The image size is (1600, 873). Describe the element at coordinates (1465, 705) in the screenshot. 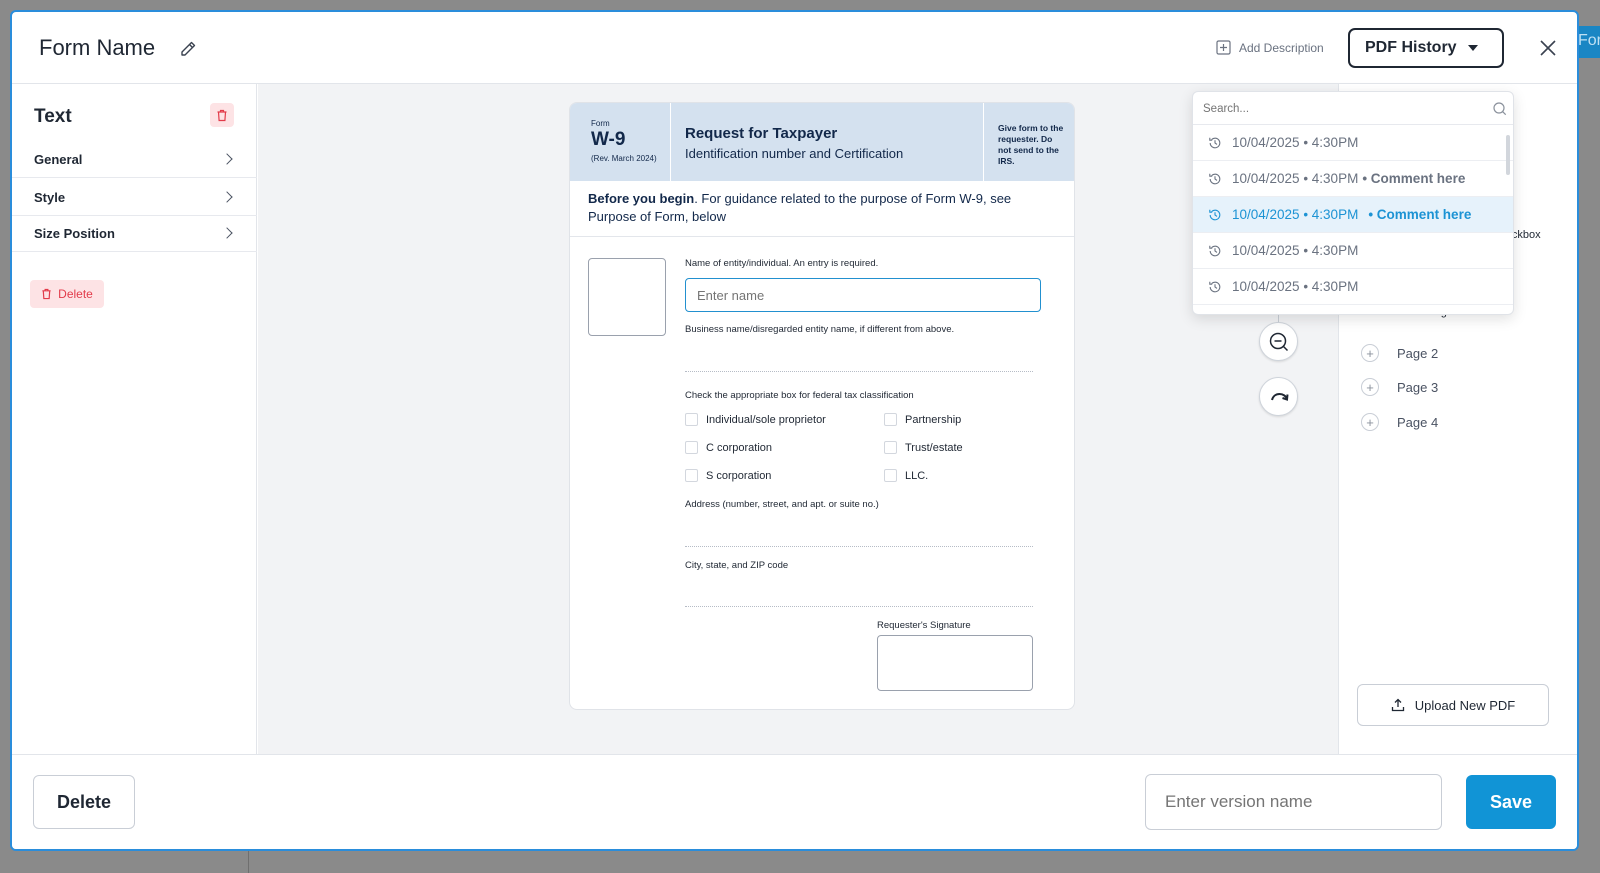

I see `upload-label: Upload New PDF` at that location.